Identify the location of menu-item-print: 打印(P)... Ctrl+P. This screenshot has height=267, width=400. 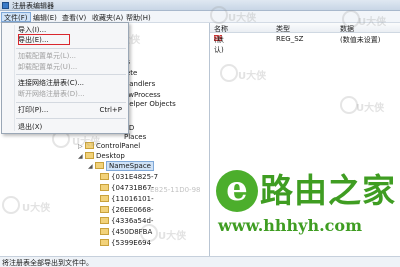
(65, 110).